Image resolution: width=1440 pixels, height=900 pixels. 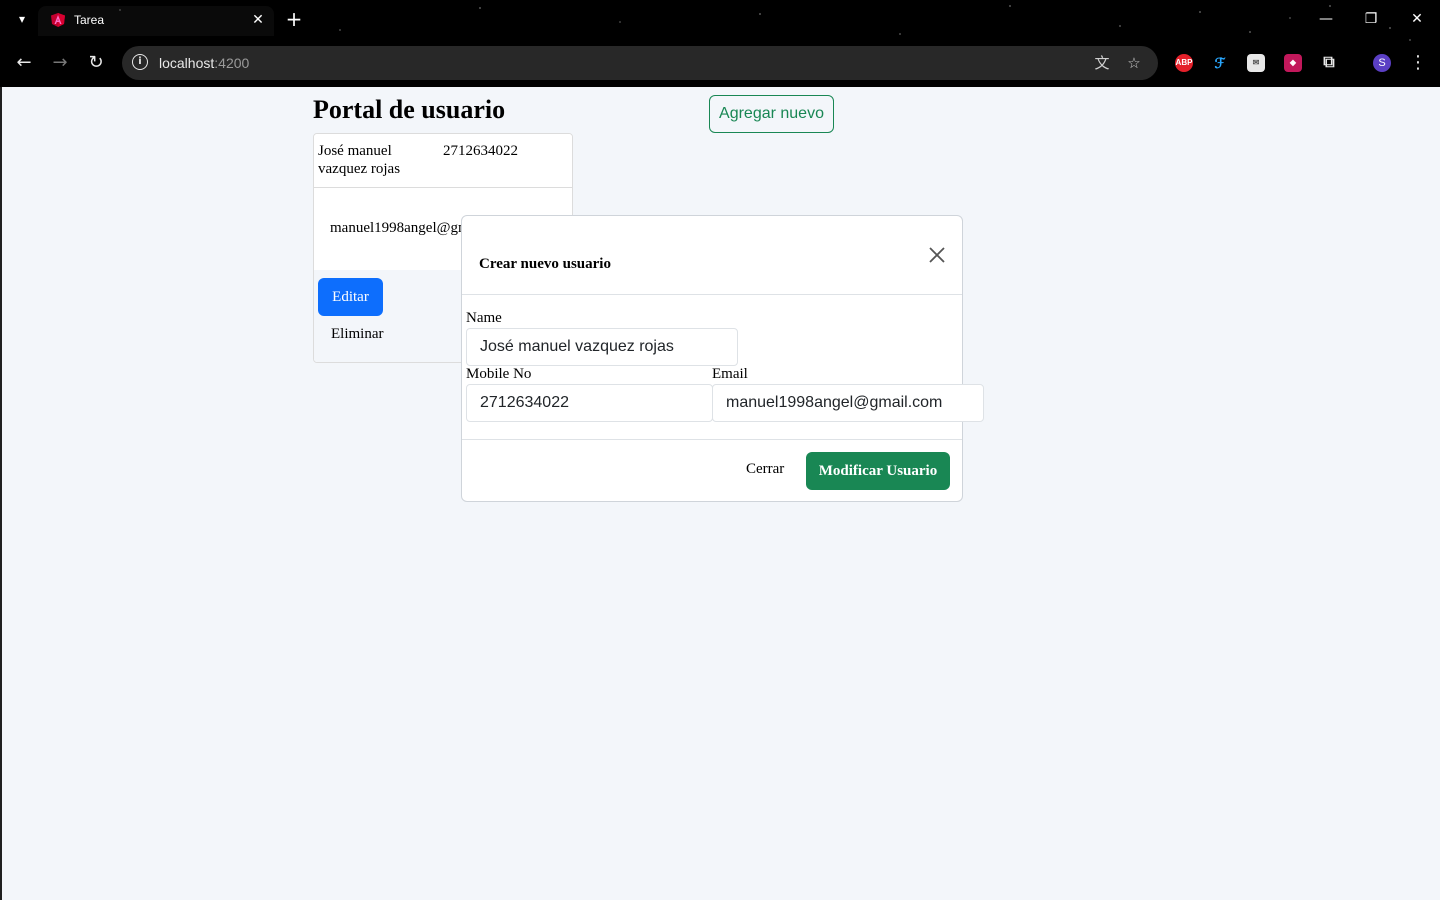 What do you see at coordinates (848, 403) in the screenshot?
I see `email-input: manuel1998angel@gmail.com` at bounding box center [848, 403].